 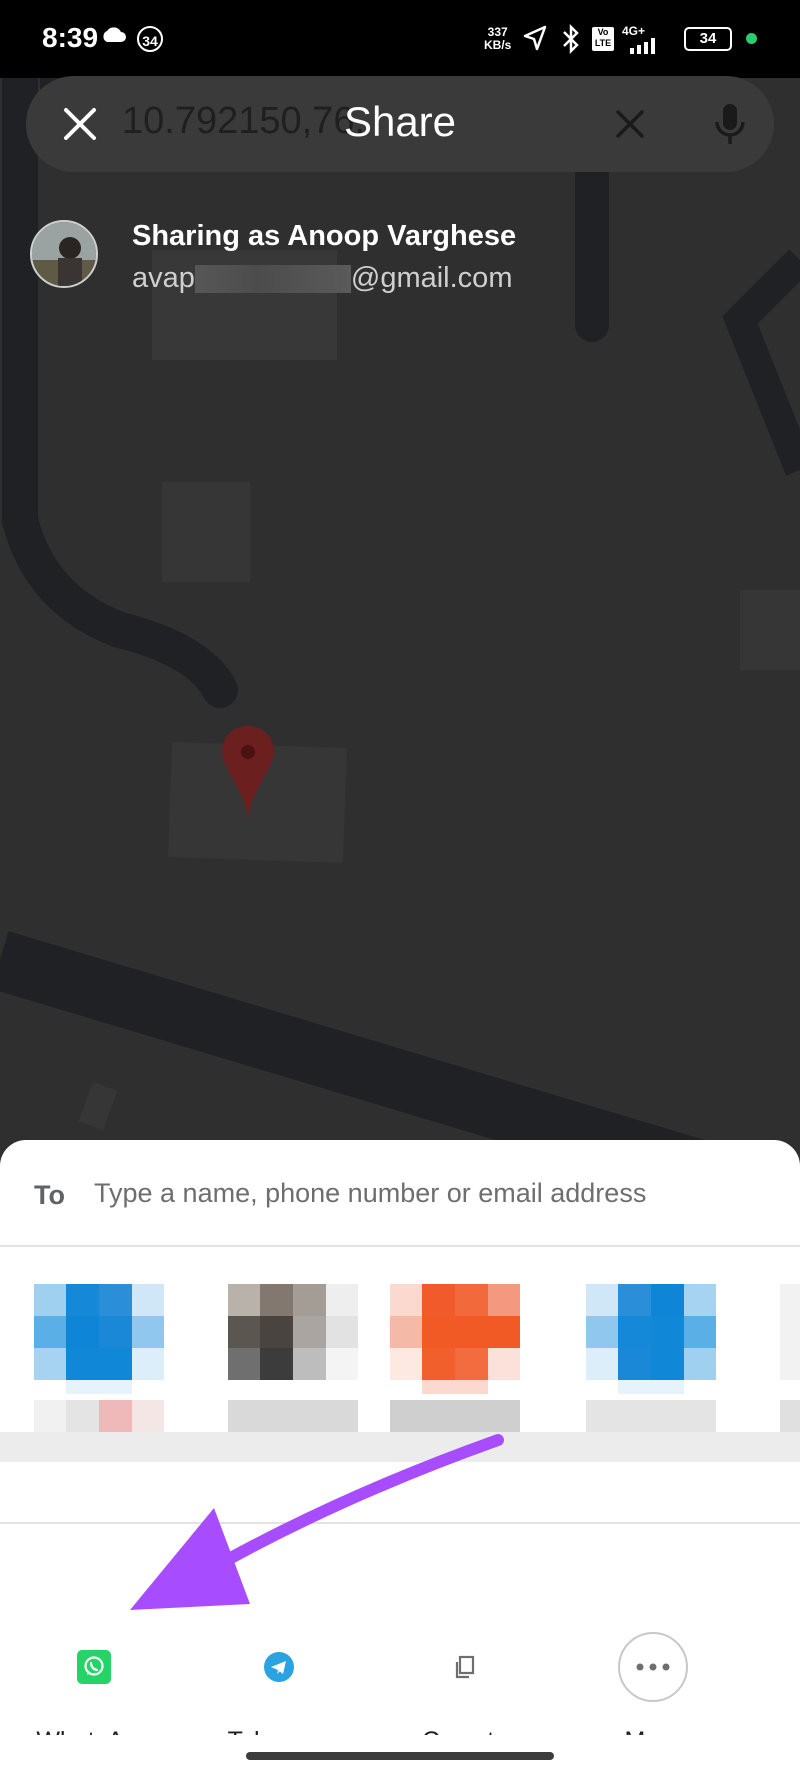 What do you see at coordinates (434, 1193) in the screenshot?
I see `recipient-input` at bounding box center [434, 1193].